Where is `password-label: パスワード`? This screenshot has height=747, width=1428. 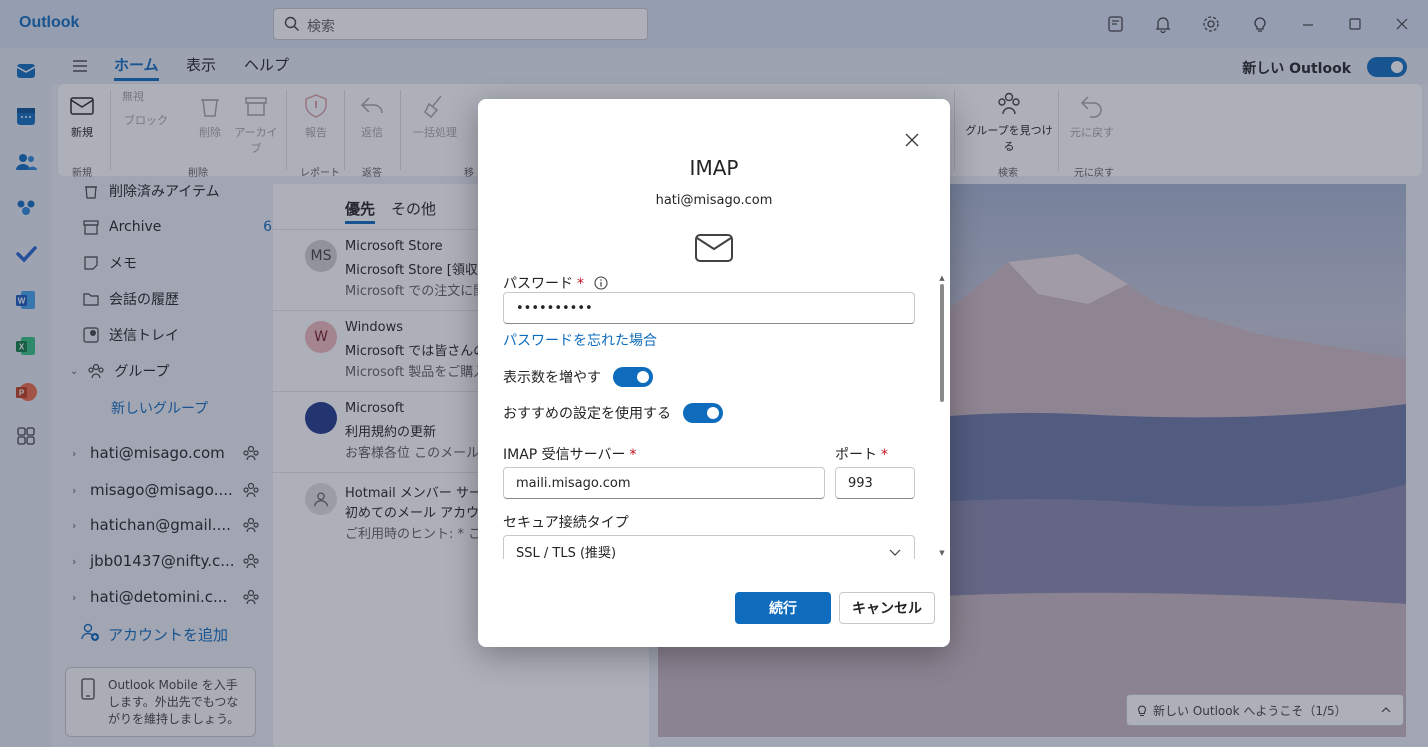
password-label: パスワード is located at coordinates (538, 284).